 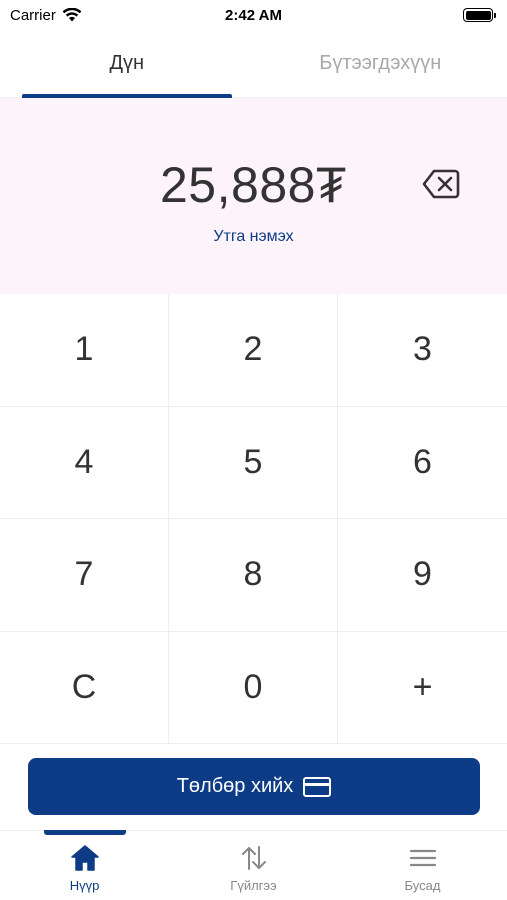 I want to click on carrier-label: Carrier, so click(x=33, y=15).